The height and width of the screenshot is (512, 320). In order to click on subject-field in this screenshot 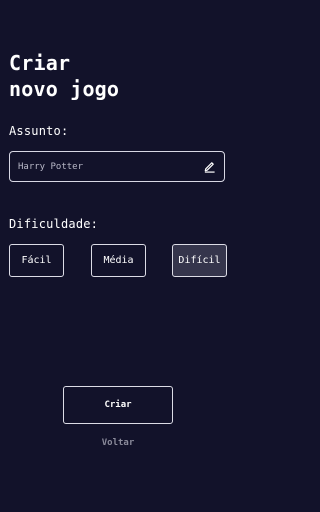, I will do `click(117, 166)`.